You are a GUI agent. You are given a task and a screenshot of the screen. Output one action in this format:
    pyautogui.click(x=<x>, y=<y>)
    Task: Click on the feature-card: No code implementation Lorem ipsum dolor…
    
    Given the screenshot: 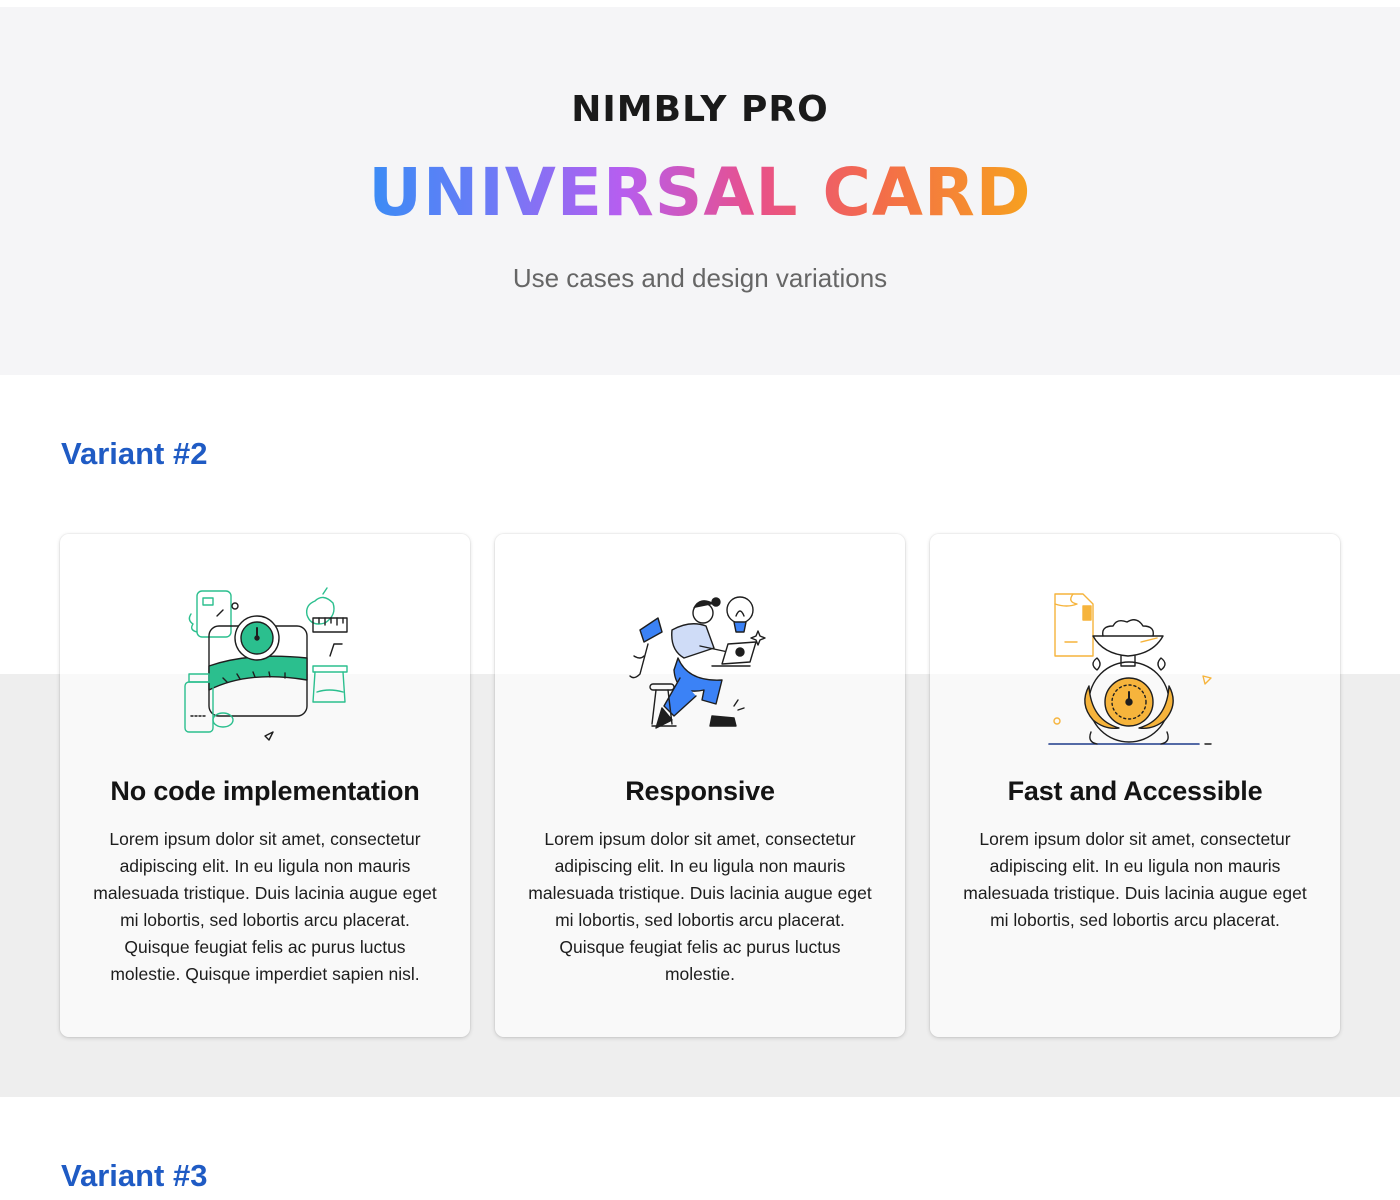 What is the action you would take?
    pyautogui.click(x=265, y=785)
    